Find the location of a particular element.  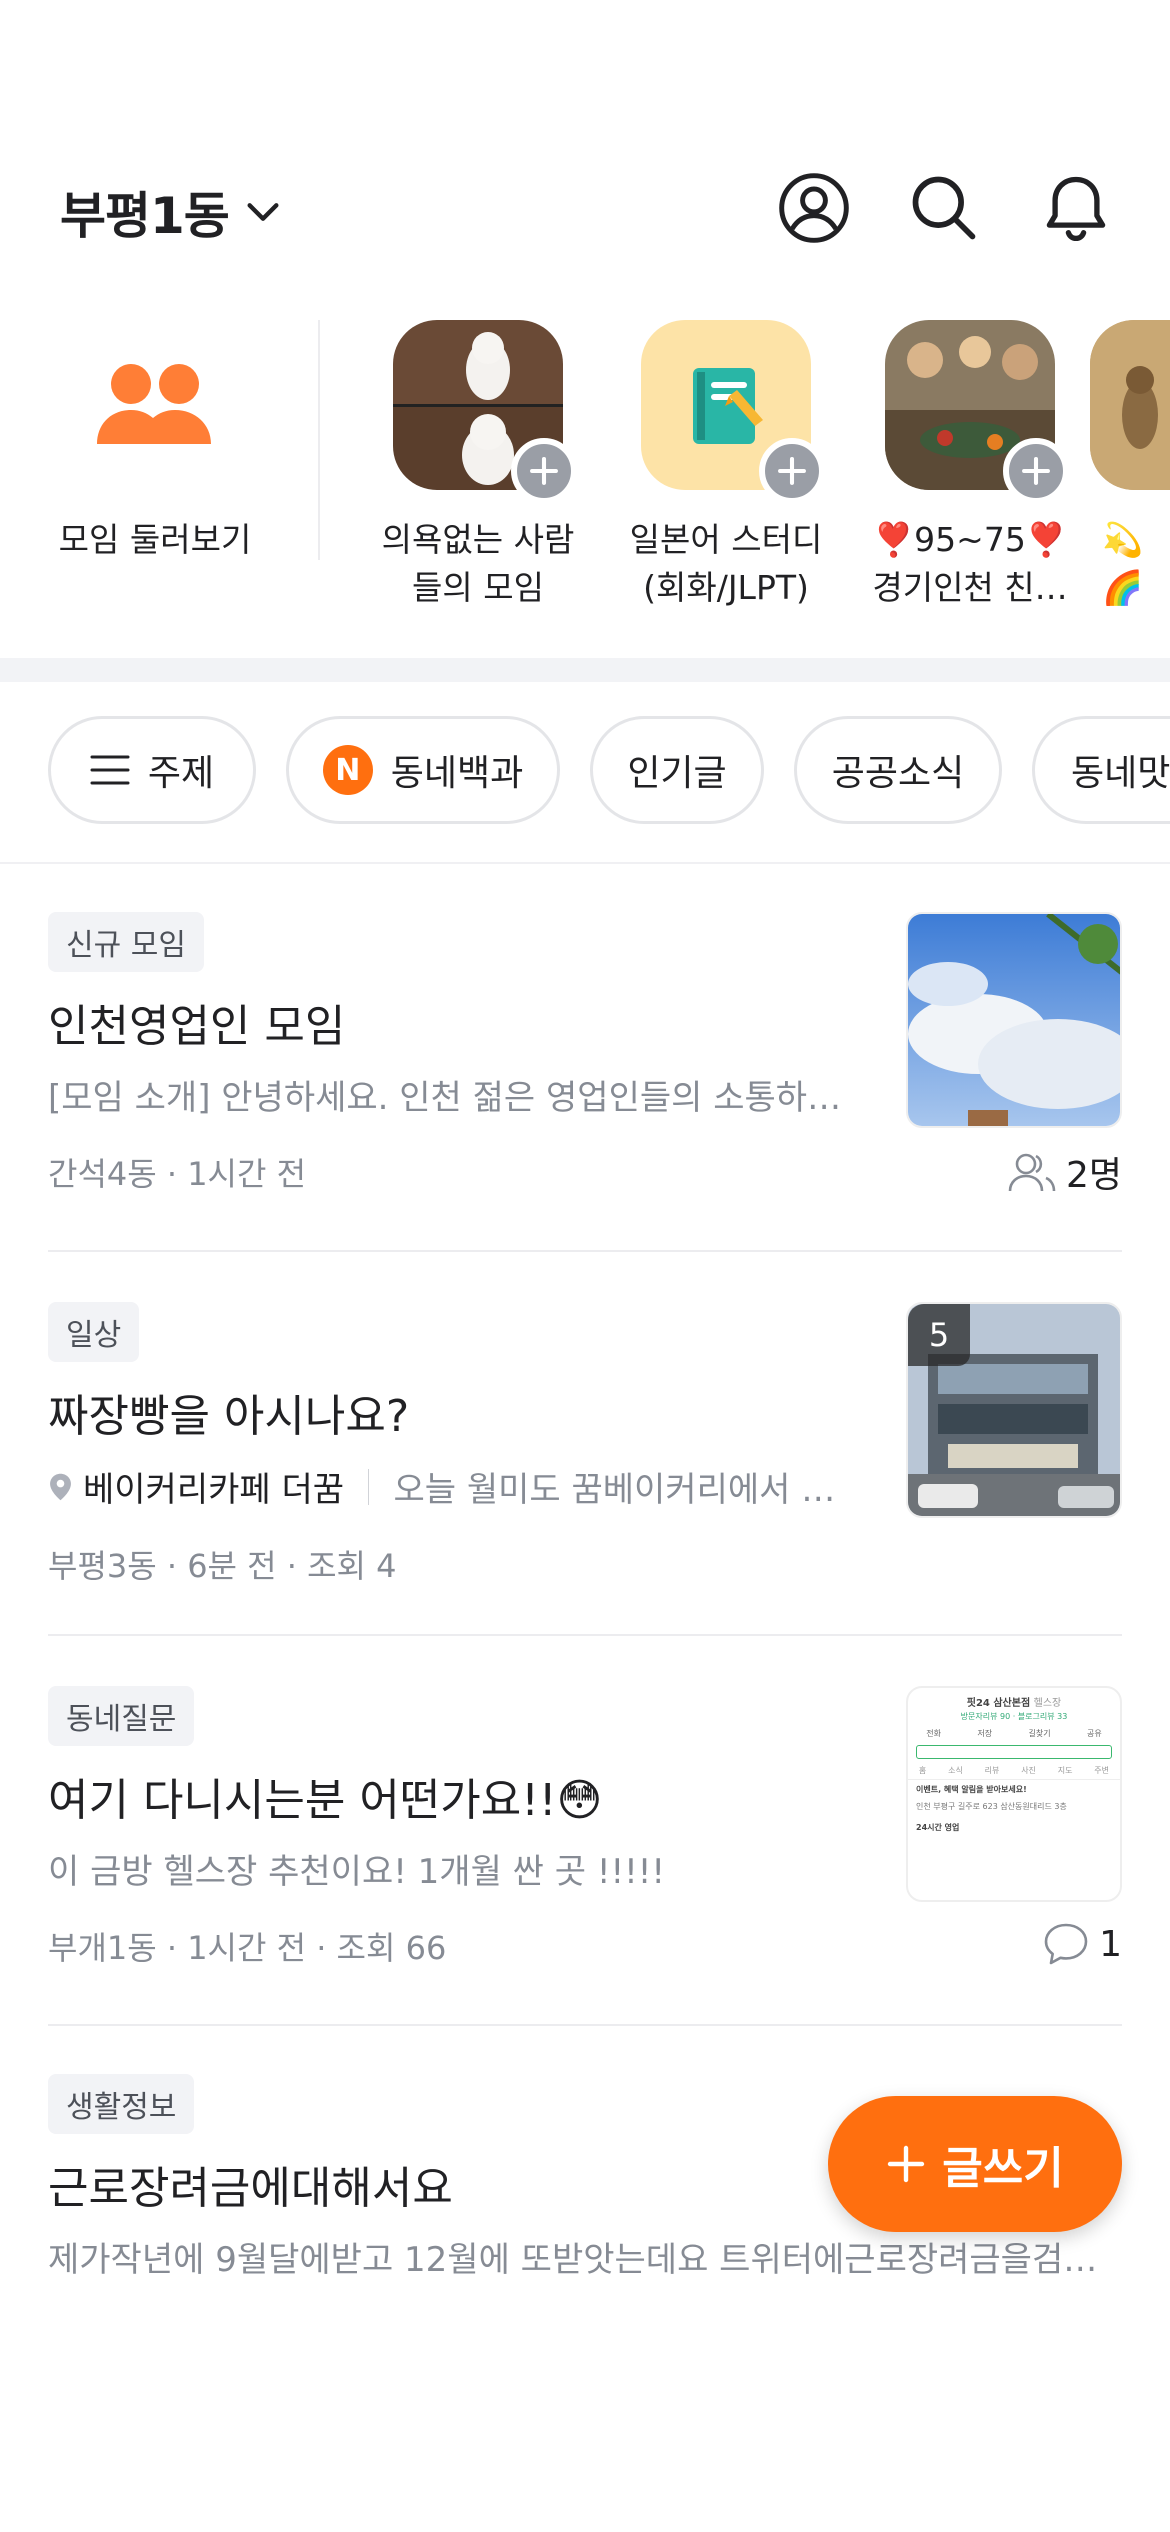

section-separator is located at coordinates (585, 670).